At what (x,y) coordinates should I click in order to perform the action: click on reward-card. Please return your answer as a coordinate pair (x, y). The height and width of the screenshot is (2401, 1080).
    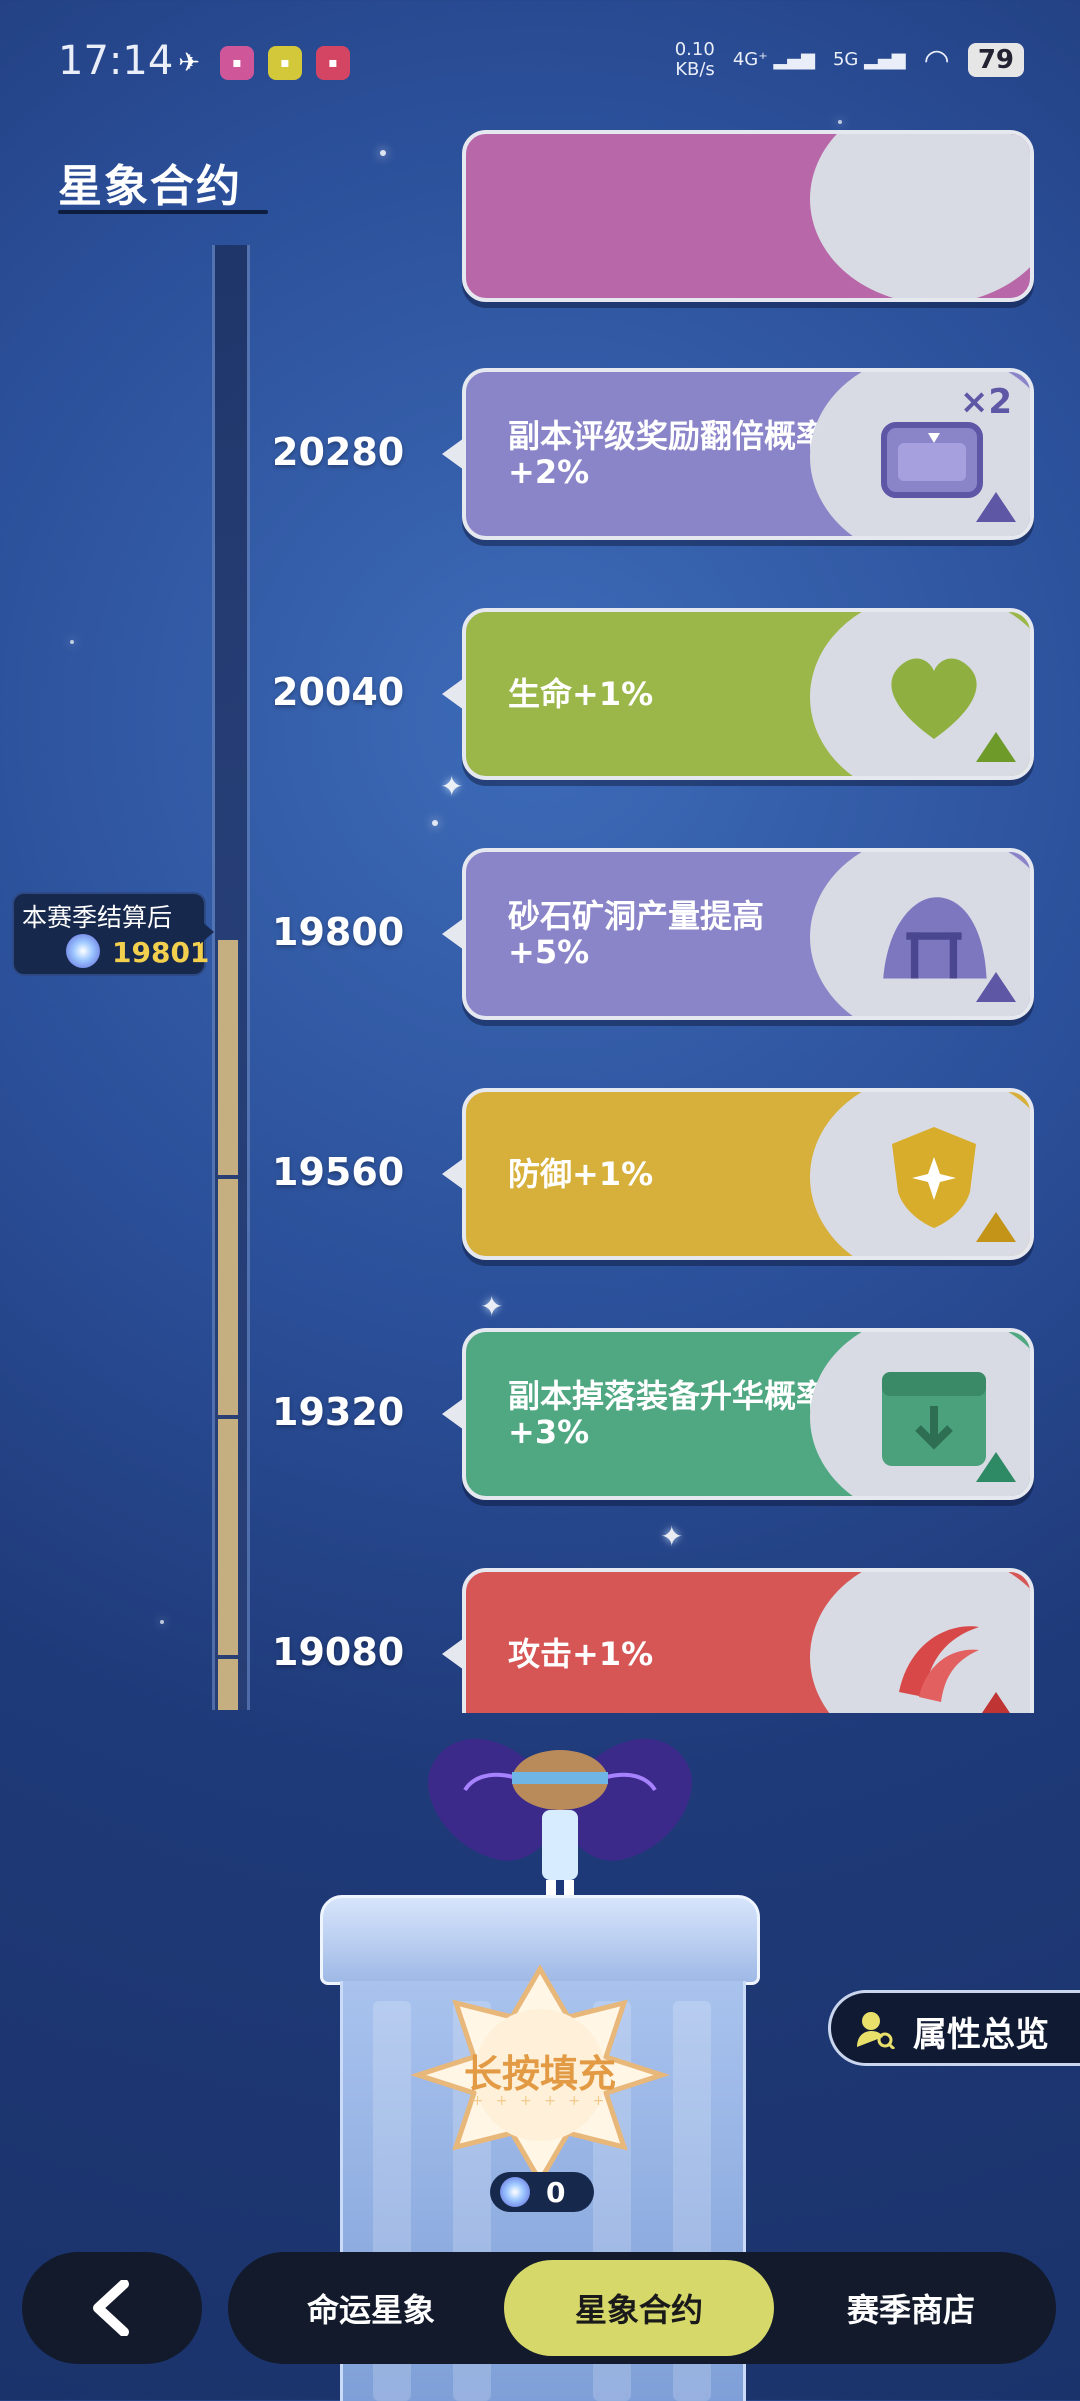
    Looking at the image, I should click on (748, 216).